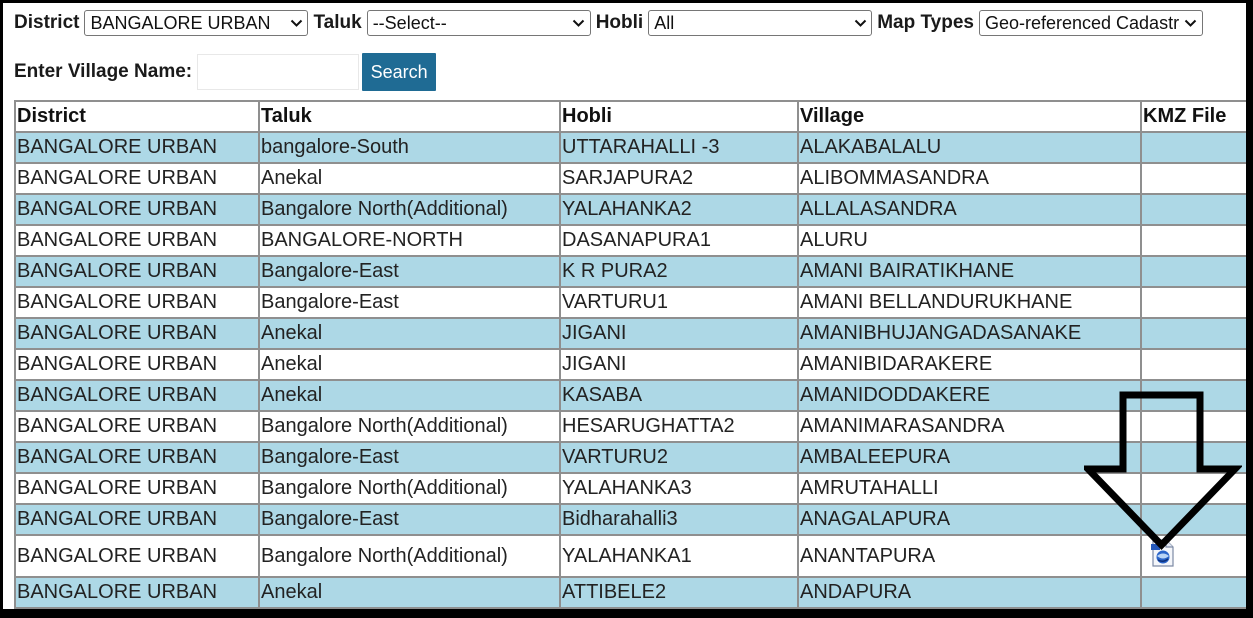 This screenshot has height=618, width=1253. I want to click on village-cell: AMANIBHUJANGADASANAKE, so click(969, 333).